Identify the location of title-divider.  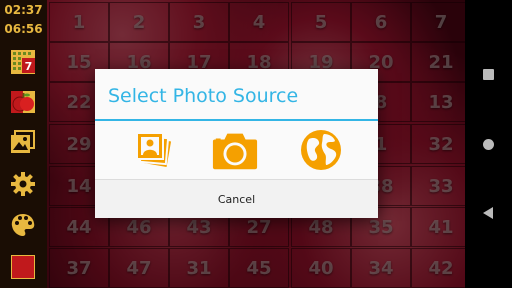
(236, 120).